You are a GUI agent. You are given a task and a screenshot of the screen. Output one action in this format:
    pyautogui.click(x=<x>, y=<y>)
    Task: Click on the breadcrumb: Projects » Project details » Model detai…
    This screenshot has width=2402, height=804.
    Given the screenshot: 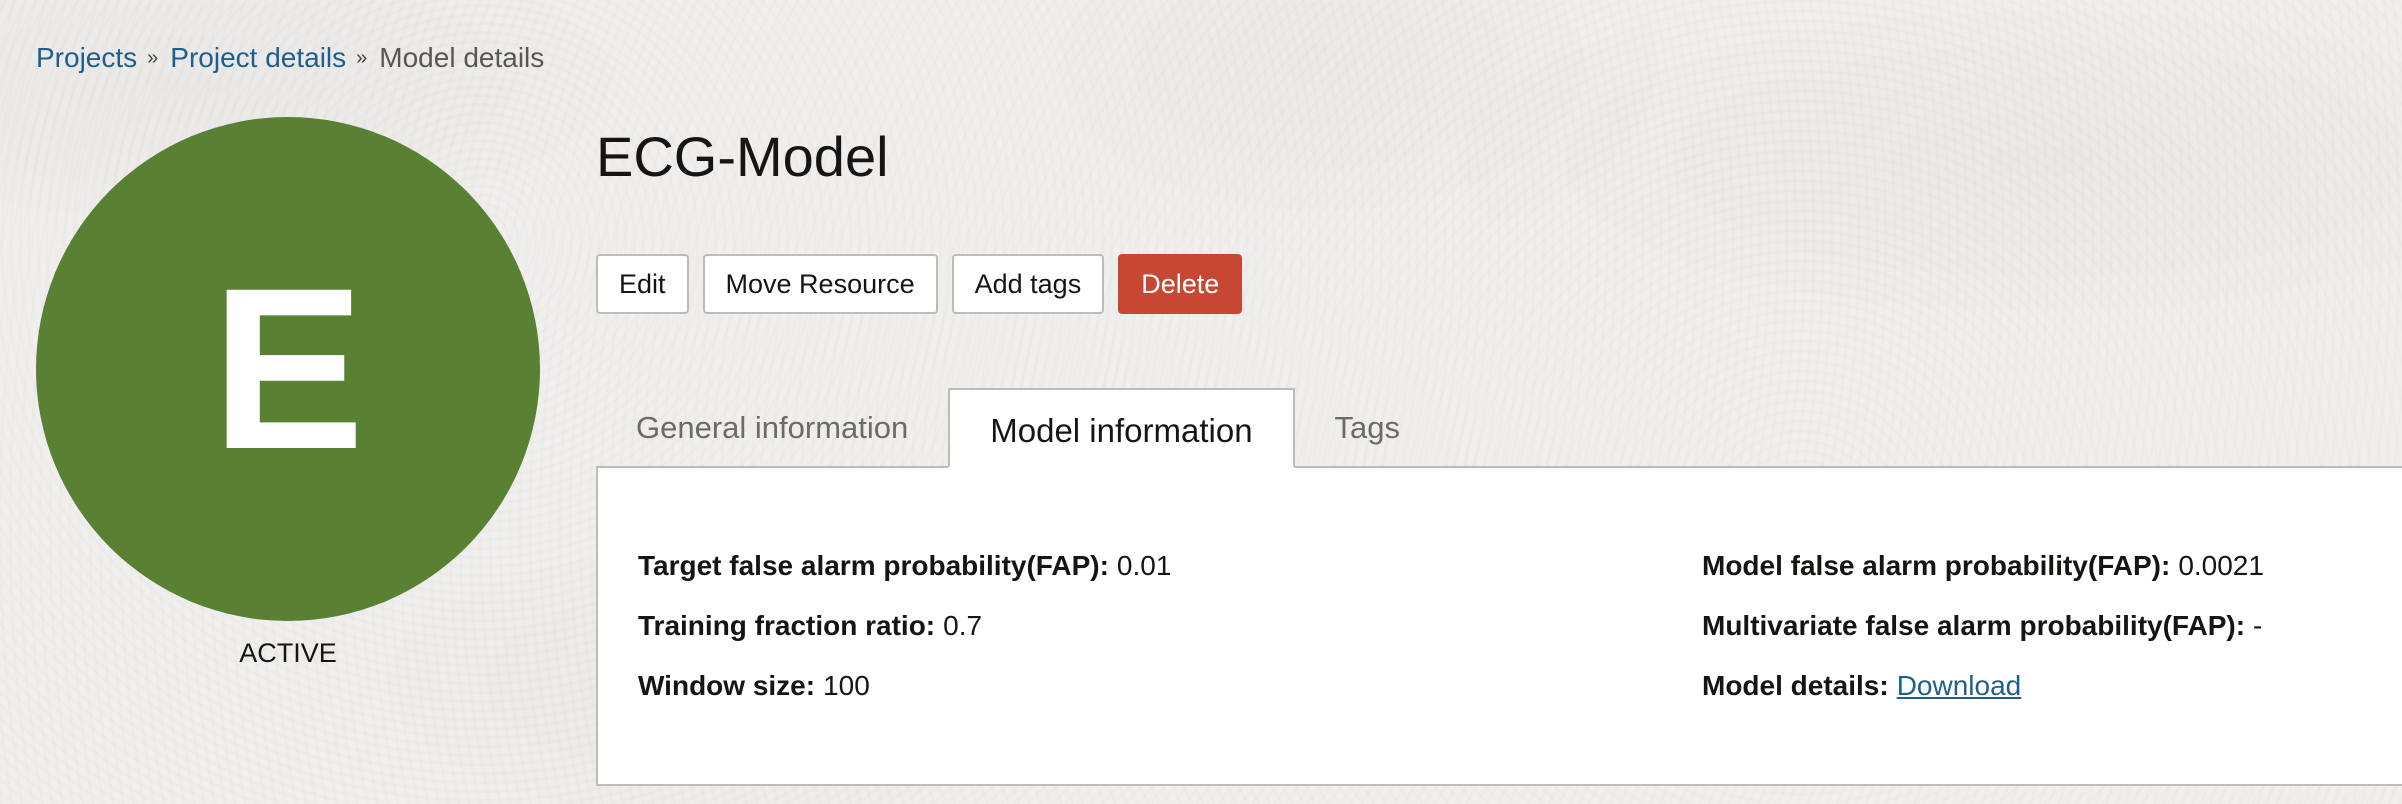 What is the action you would take?
    pyautogui.click(x=290, y=58)
    